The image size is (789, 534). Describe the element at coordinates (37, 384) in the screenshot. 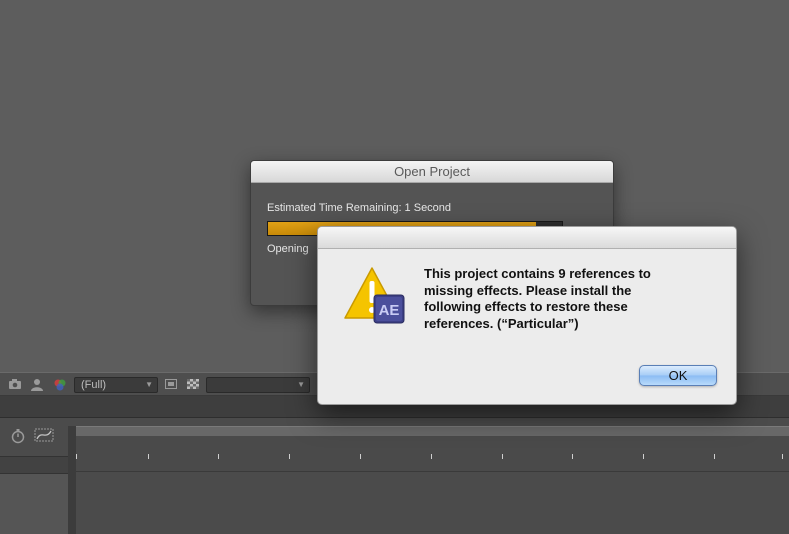

I see `person-icon` at that location.